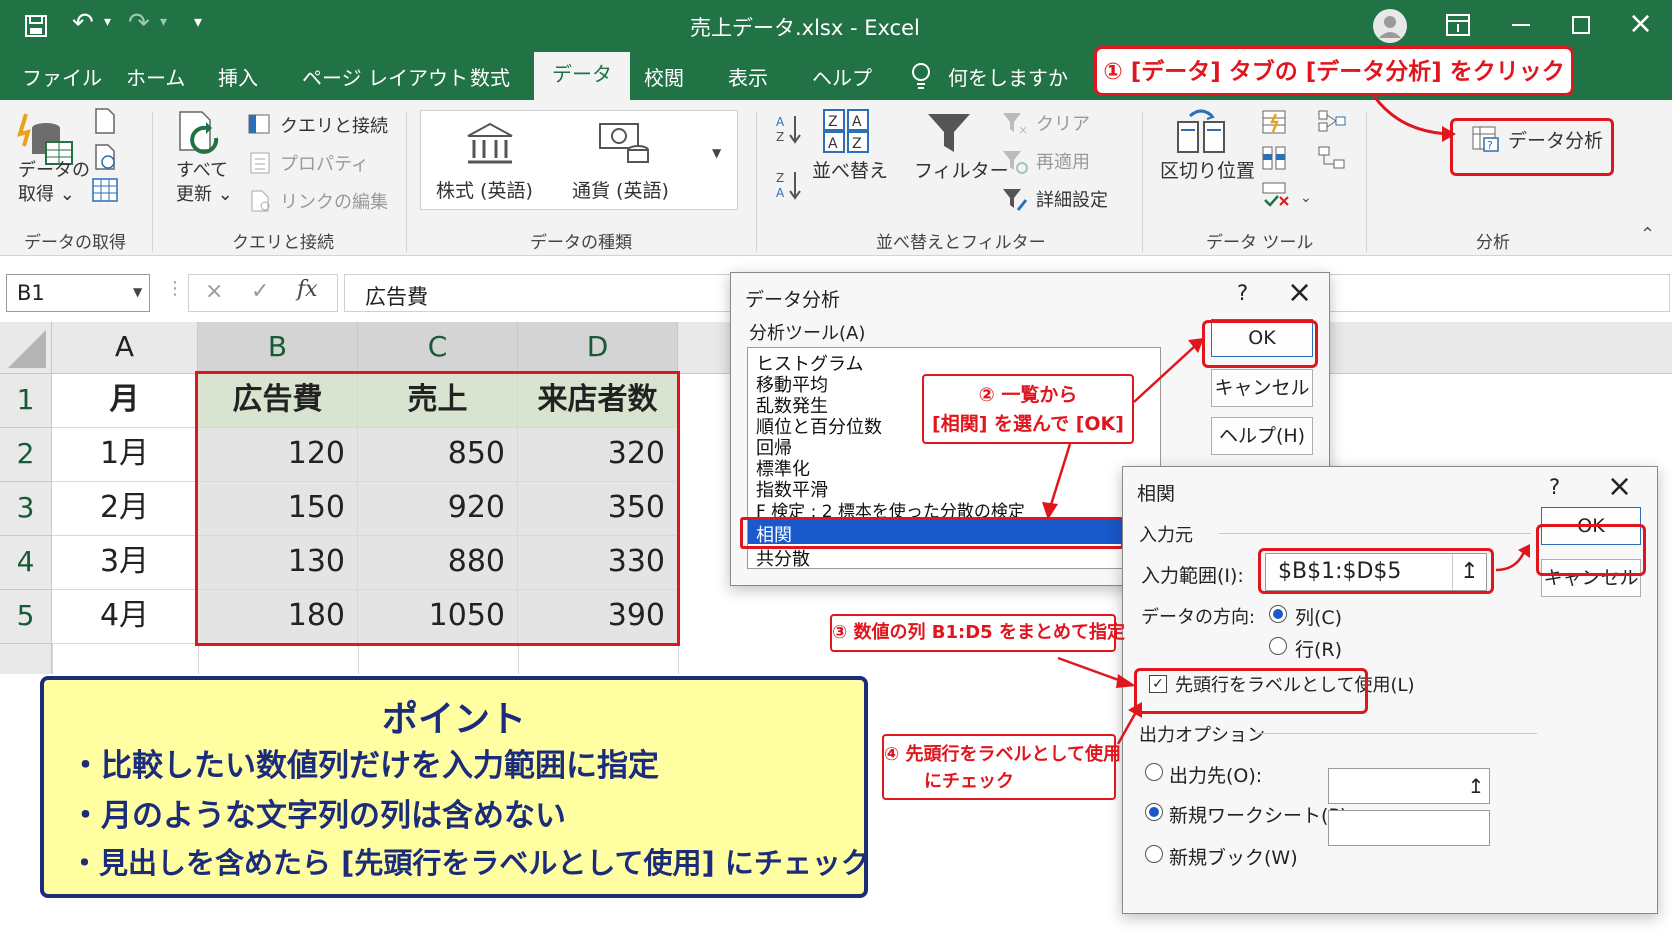 This screenshot has height=941, width=1672. Describe the element at coordinates (52, 659) in the screenshot. I see `gridline` at that location.